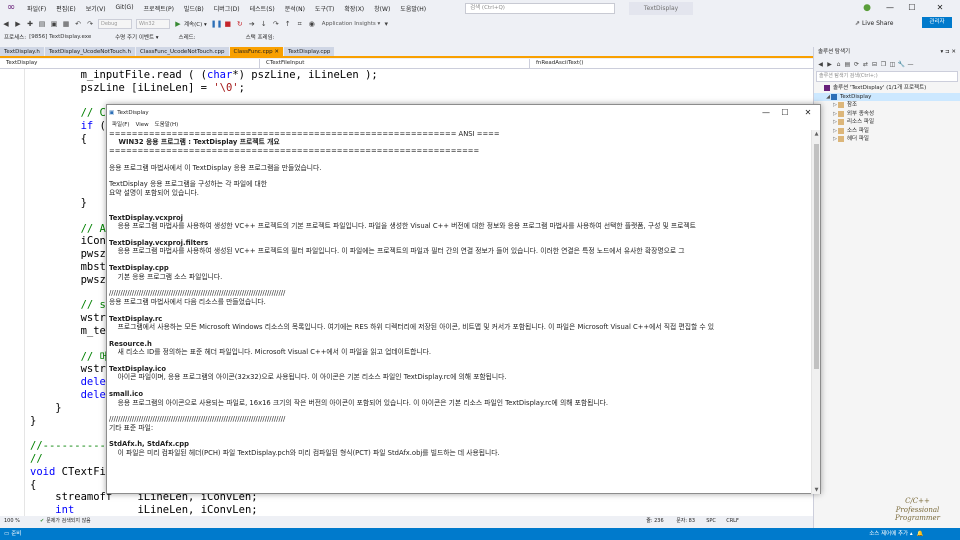  Describe the element at coordinates (204, 510) in the screenshot. I see `code-line: int iLineLen, iConvLen;` at that location.